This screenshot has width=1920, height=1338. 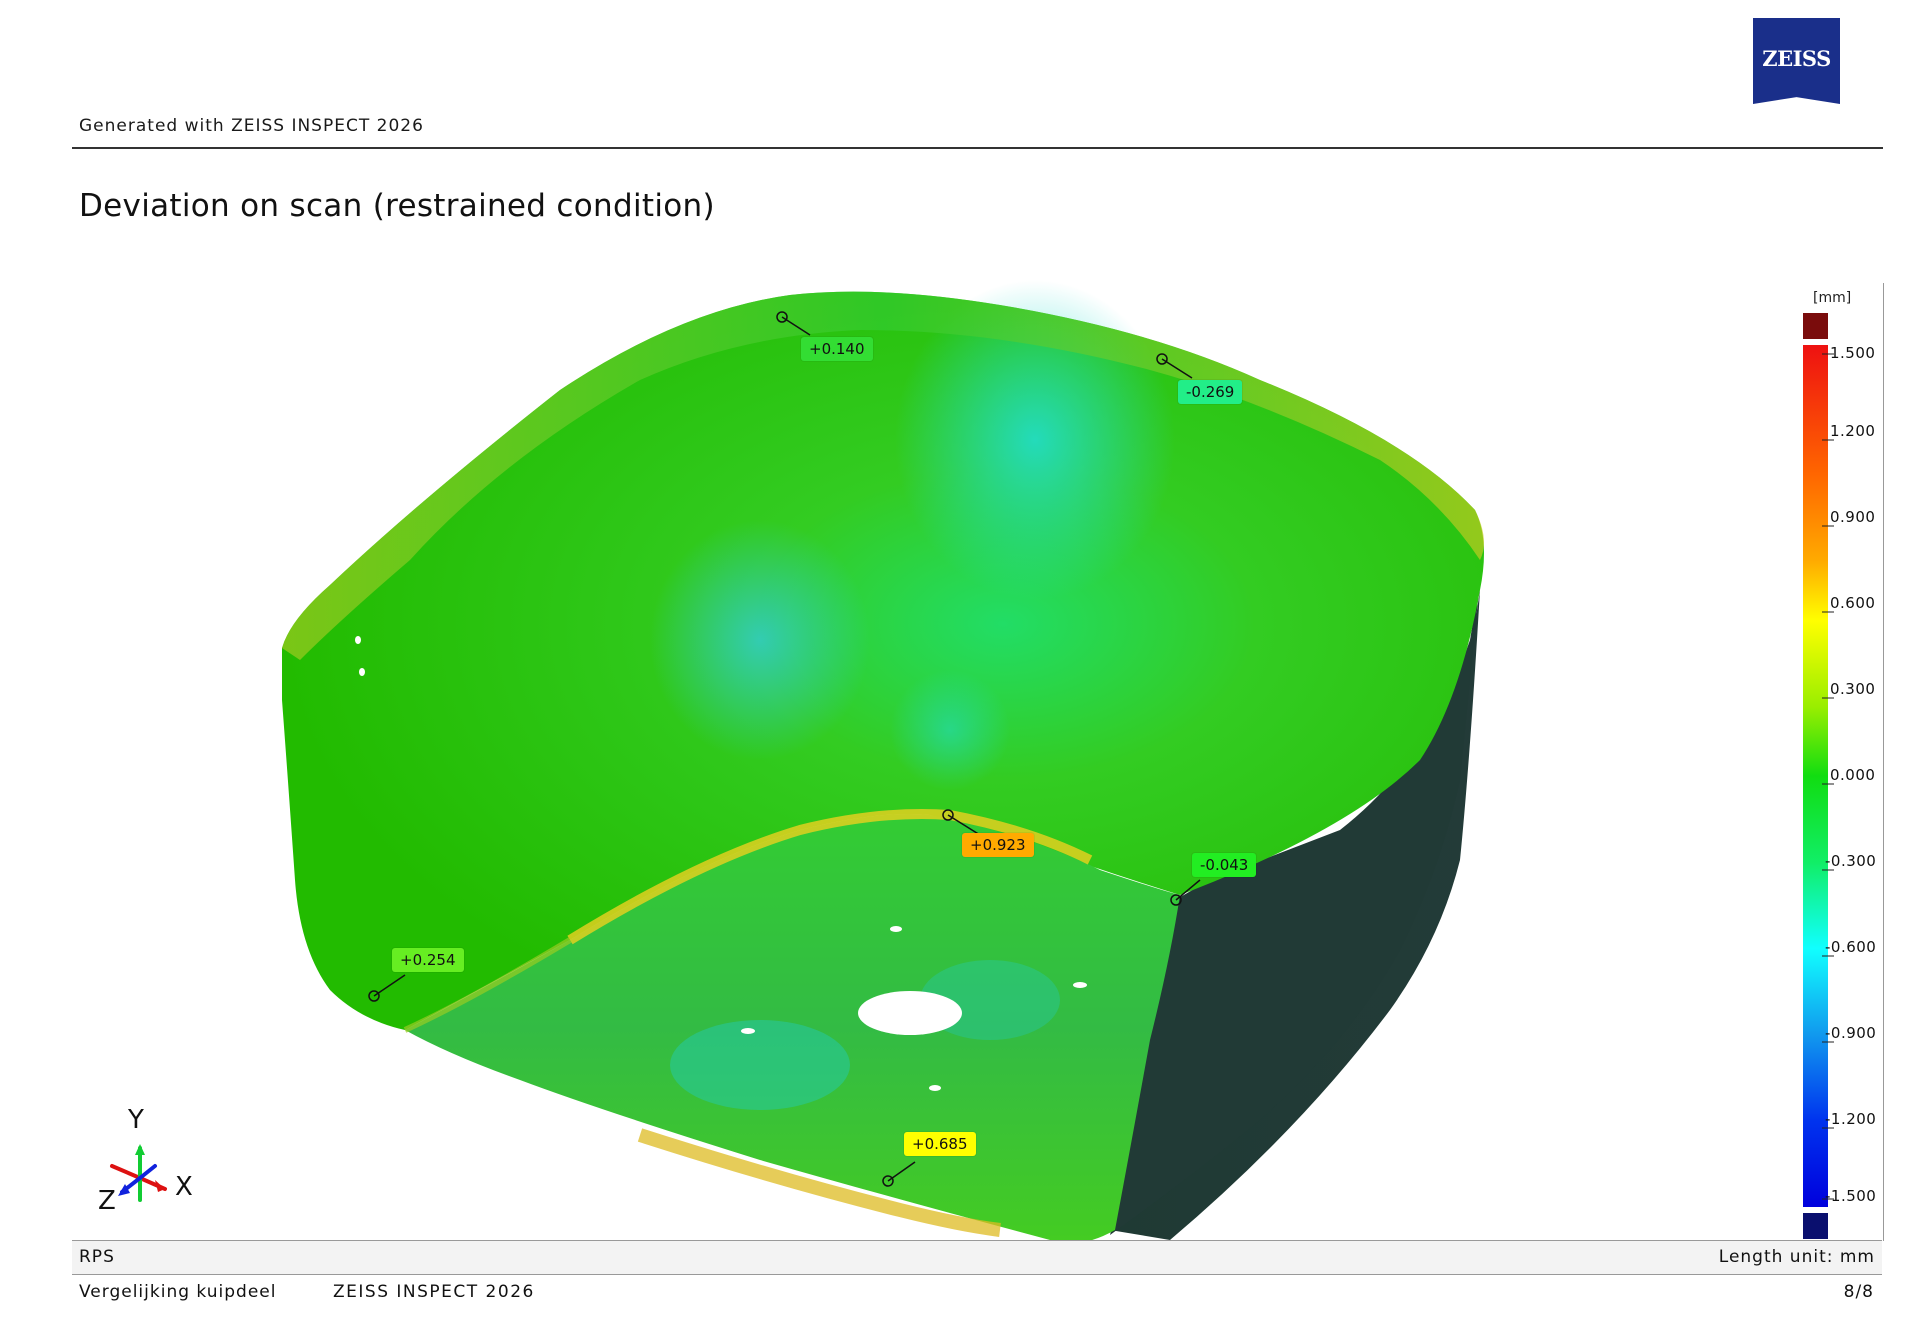 What do you see at coordinates (1853, 775) in the screenshot?
I see `scale-tick-label: 0.000` at bounding box center [1853, 775].